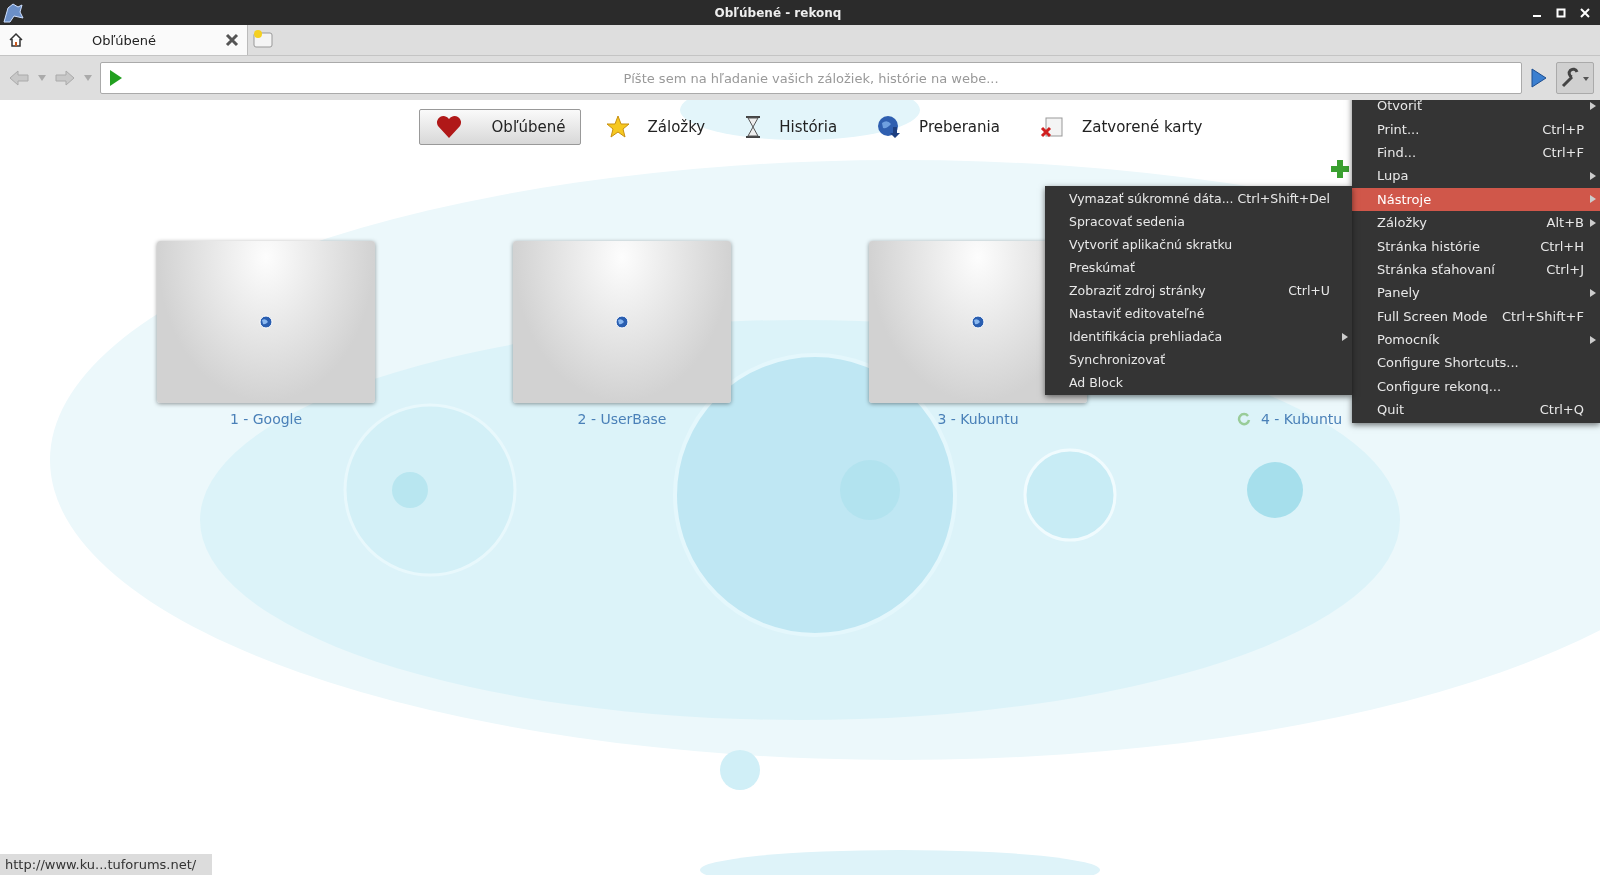 This screenshot has width=1600, height=875. I want to click on plus-icon, so click(1340, 169).